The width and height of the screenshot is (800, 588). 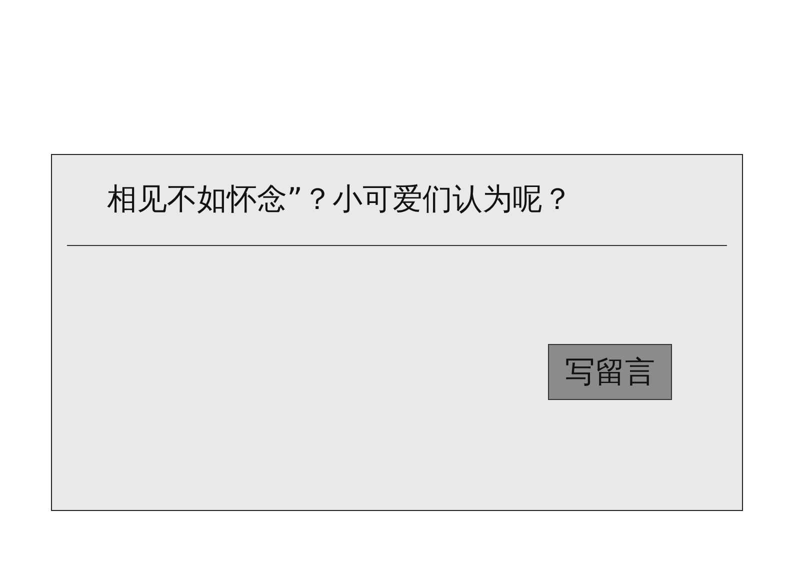 What do you see at coordinates (340, 200) in the screenshot?
I see `dialog-message: 相见不如怀念”？小可爱们认为呢？` at bounding box center [340, 200].